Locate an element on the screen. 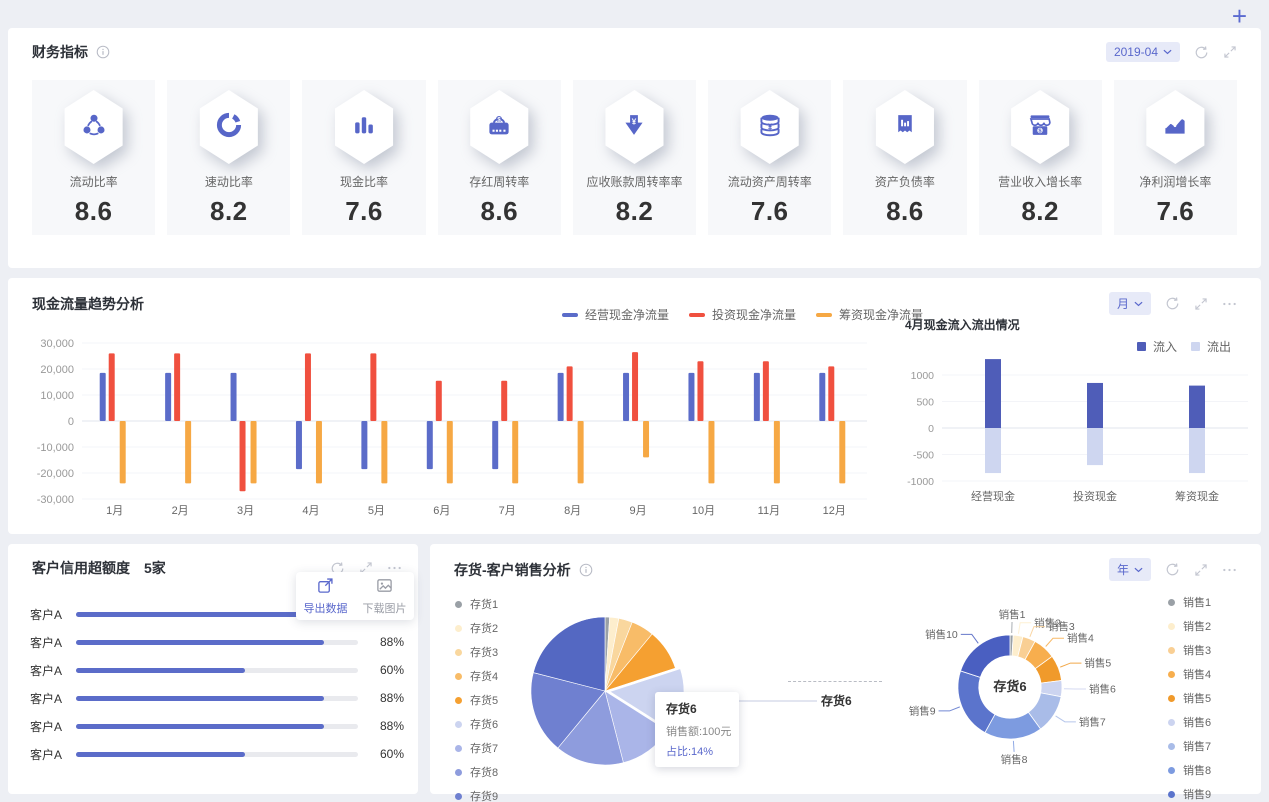  legend-item: 存货4 is located at coordinates (479, 676).